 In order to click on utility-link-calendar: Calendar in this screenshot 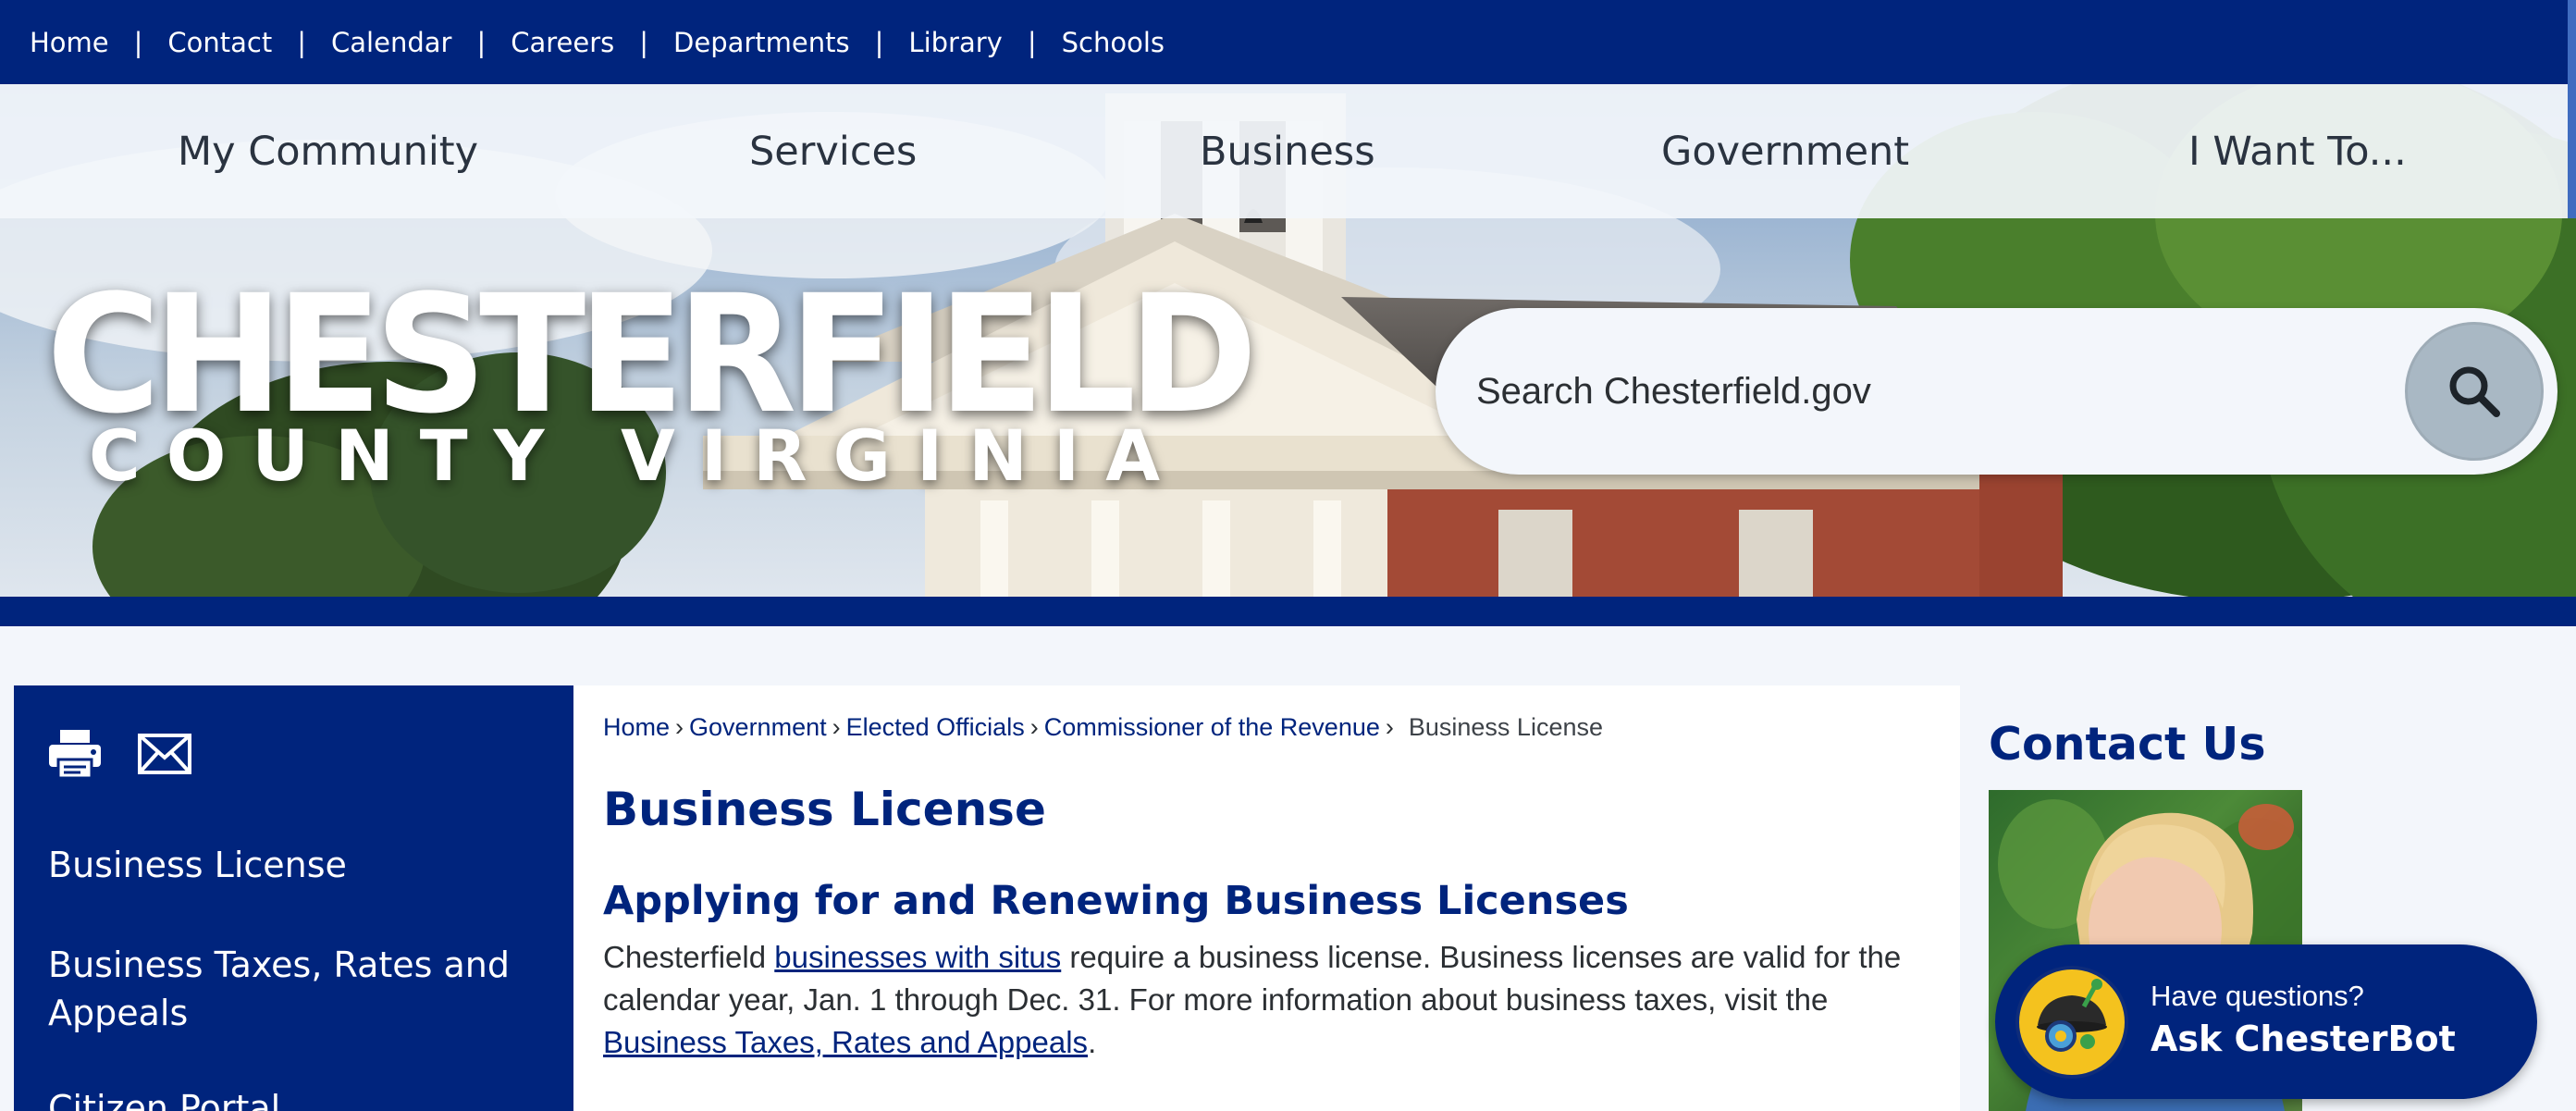, I will do `click(391, 42)`.